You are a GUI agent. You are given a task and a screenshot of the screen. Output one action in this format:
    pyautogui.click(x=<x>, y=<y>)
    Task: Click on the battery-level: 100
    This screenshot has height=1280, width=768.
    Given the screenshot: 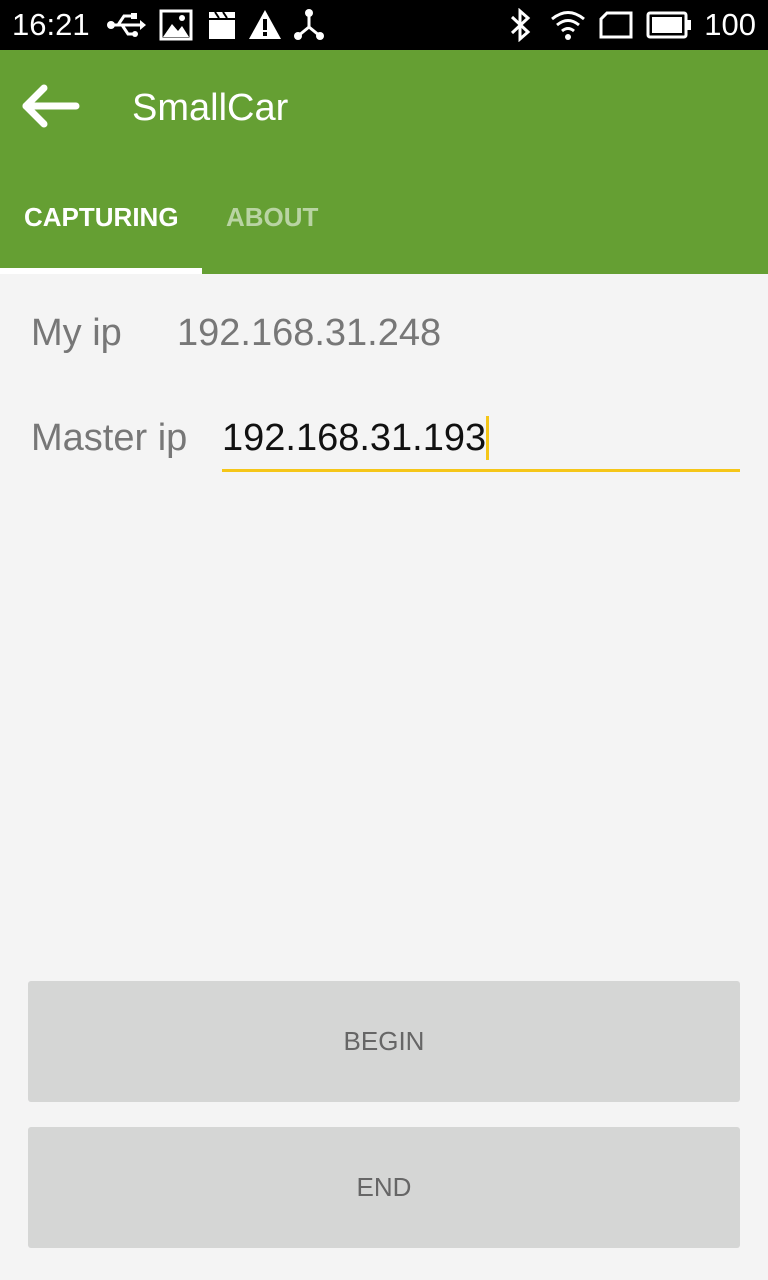 What is the action you would take?
    pyautogui.click(x=730, y=24)
    